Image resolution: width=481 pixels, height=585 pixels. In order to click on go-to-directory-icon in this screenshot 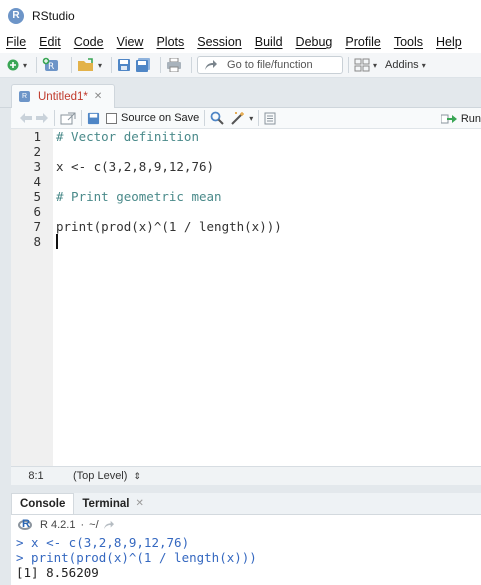, I will do `click(109, 525)`.